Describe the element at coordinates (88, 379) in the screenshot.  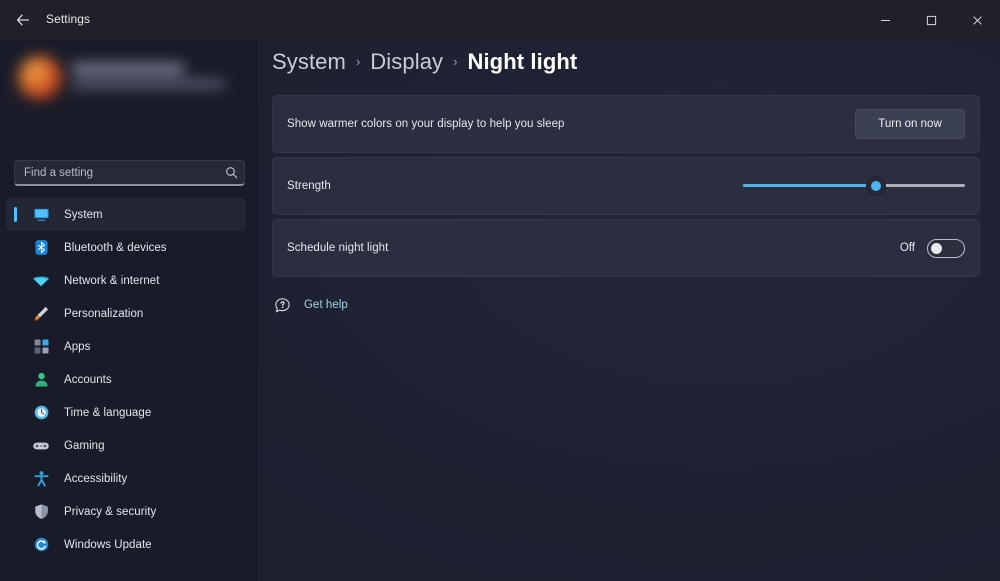
I see `sidebar-item-label: Accounts` at that location.